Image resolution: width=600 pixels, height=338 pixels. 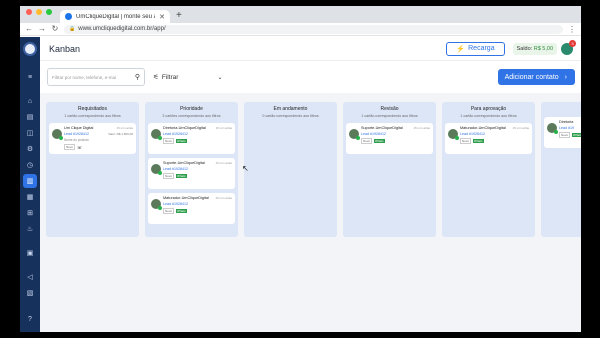 What do you see at coordinates (566, 122) in the screenshot?
I see `card-contact-name: Diretoria` at bounding box center [566, 122].